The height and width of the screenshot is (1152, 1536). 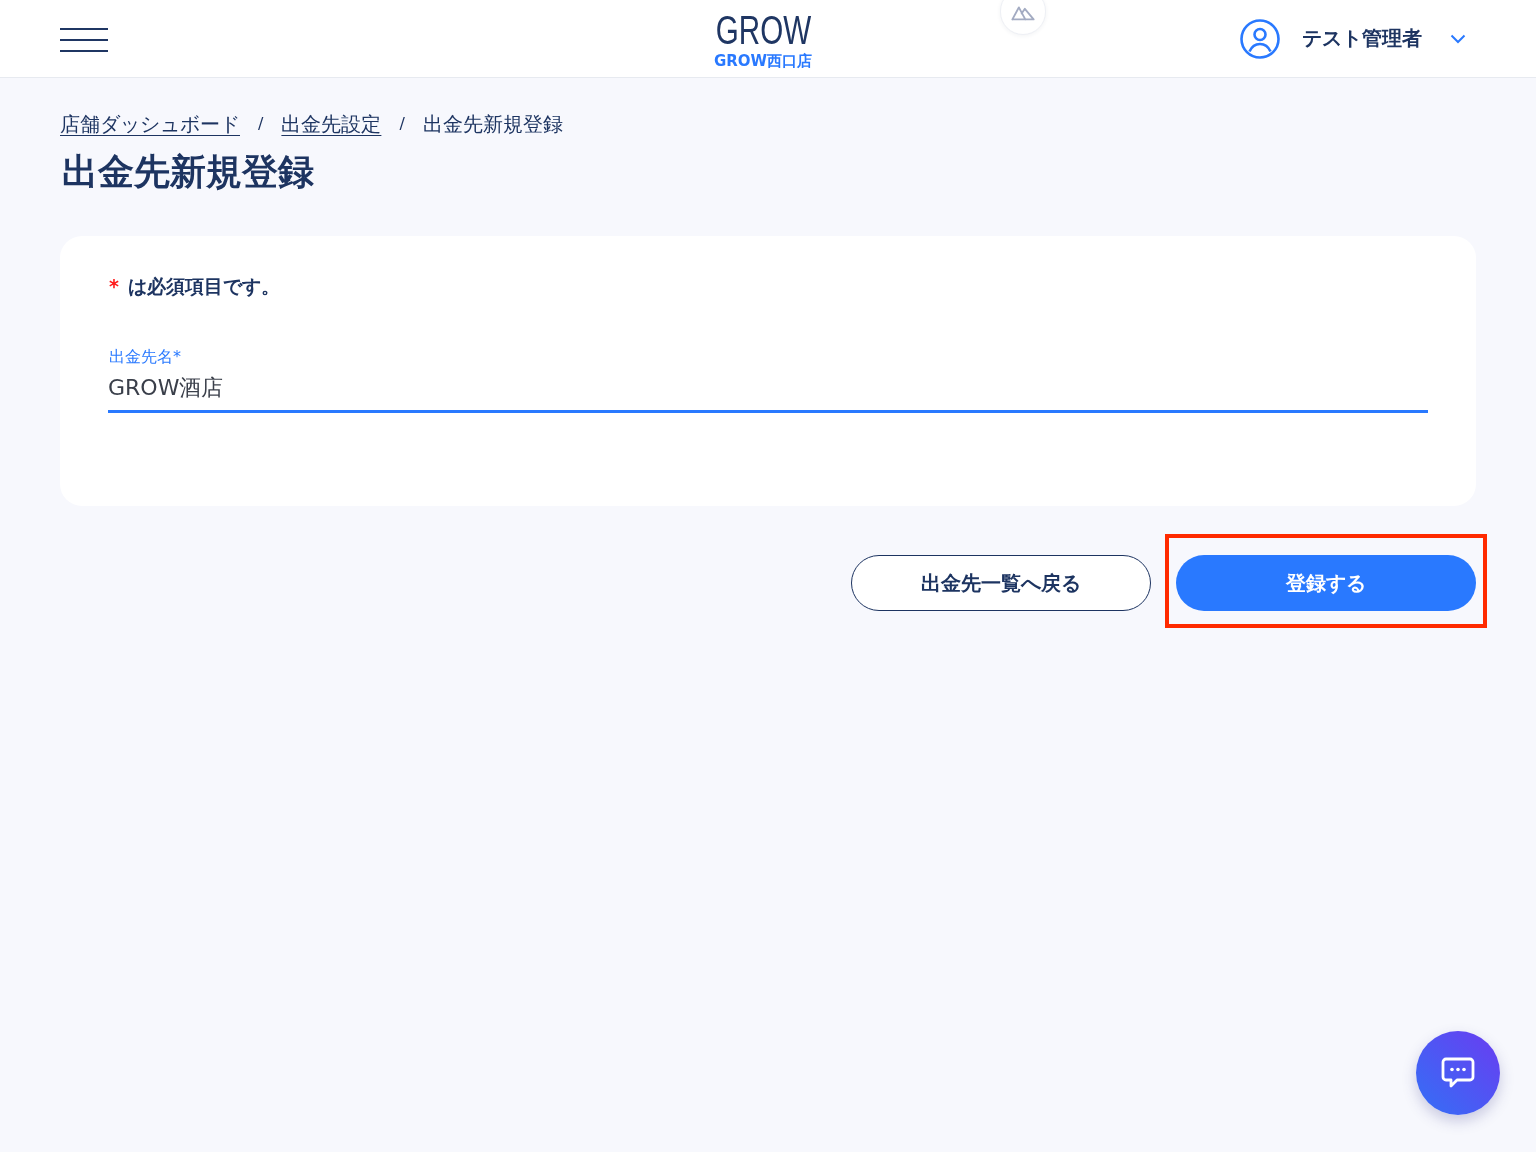 I want to click on menu-button, so click(x=84, y=39).